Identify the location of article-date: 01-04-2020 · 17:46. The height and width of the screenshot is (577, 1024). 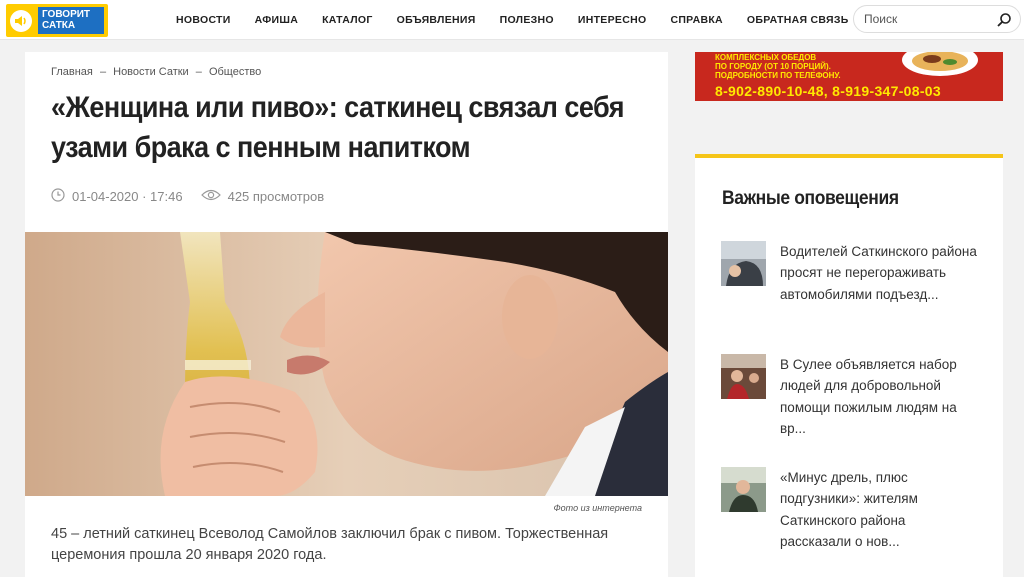
(127, 196).